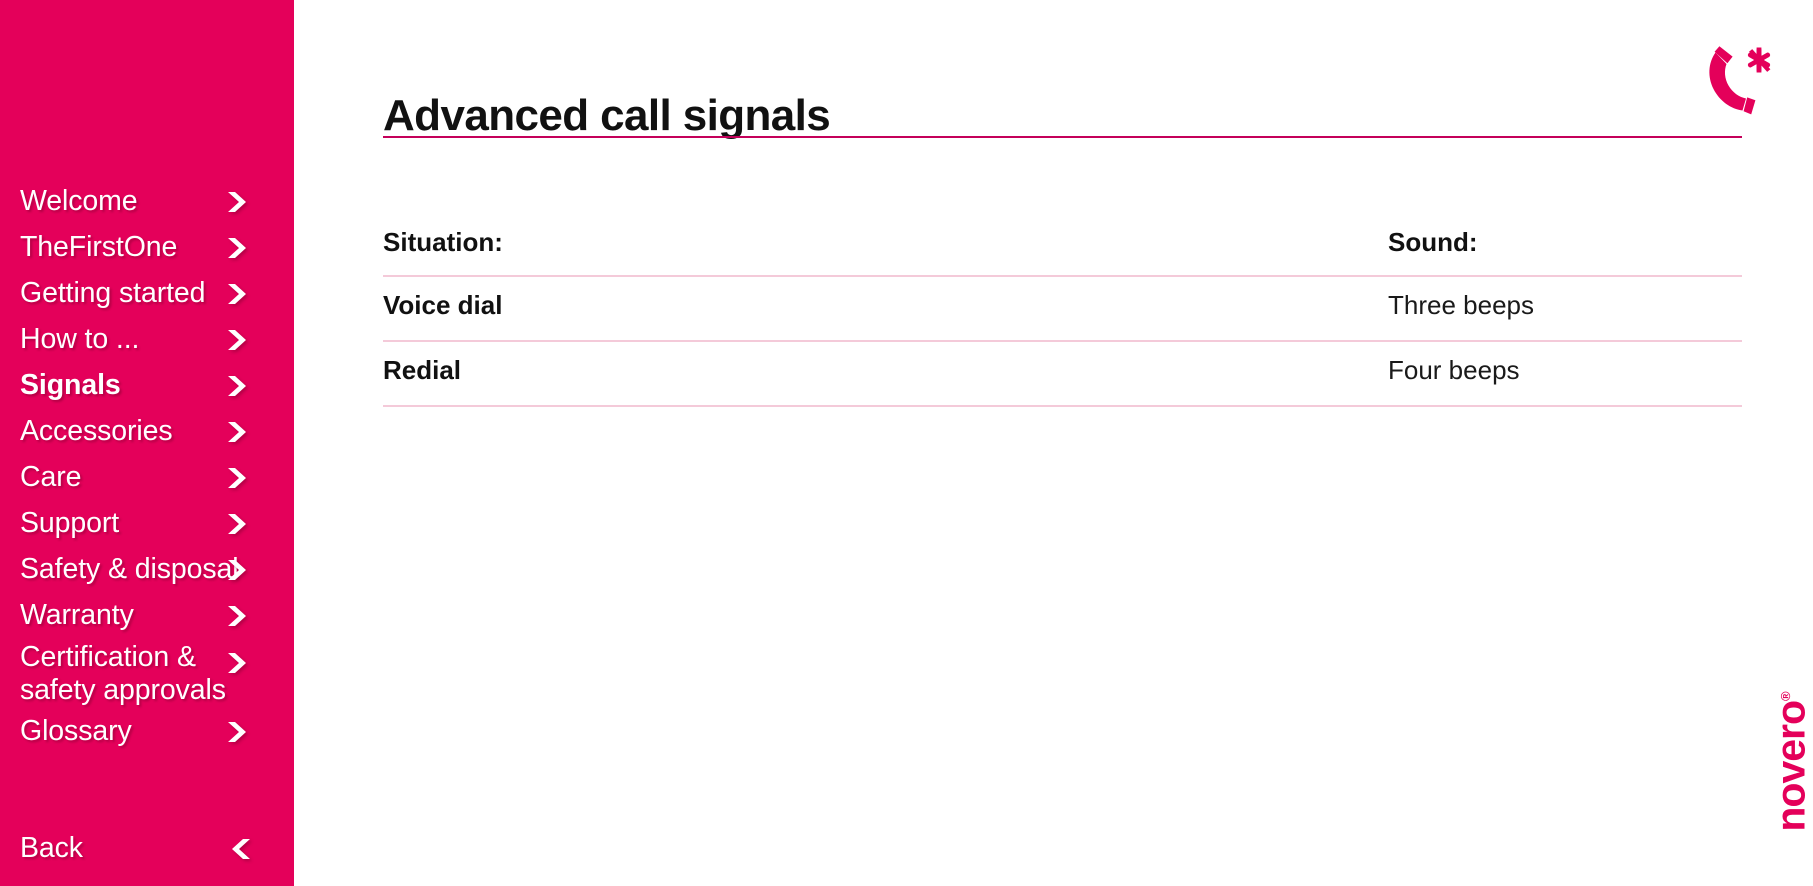  I want to click on sidebar-item-label: TheFirstOne, so click(99, 247).